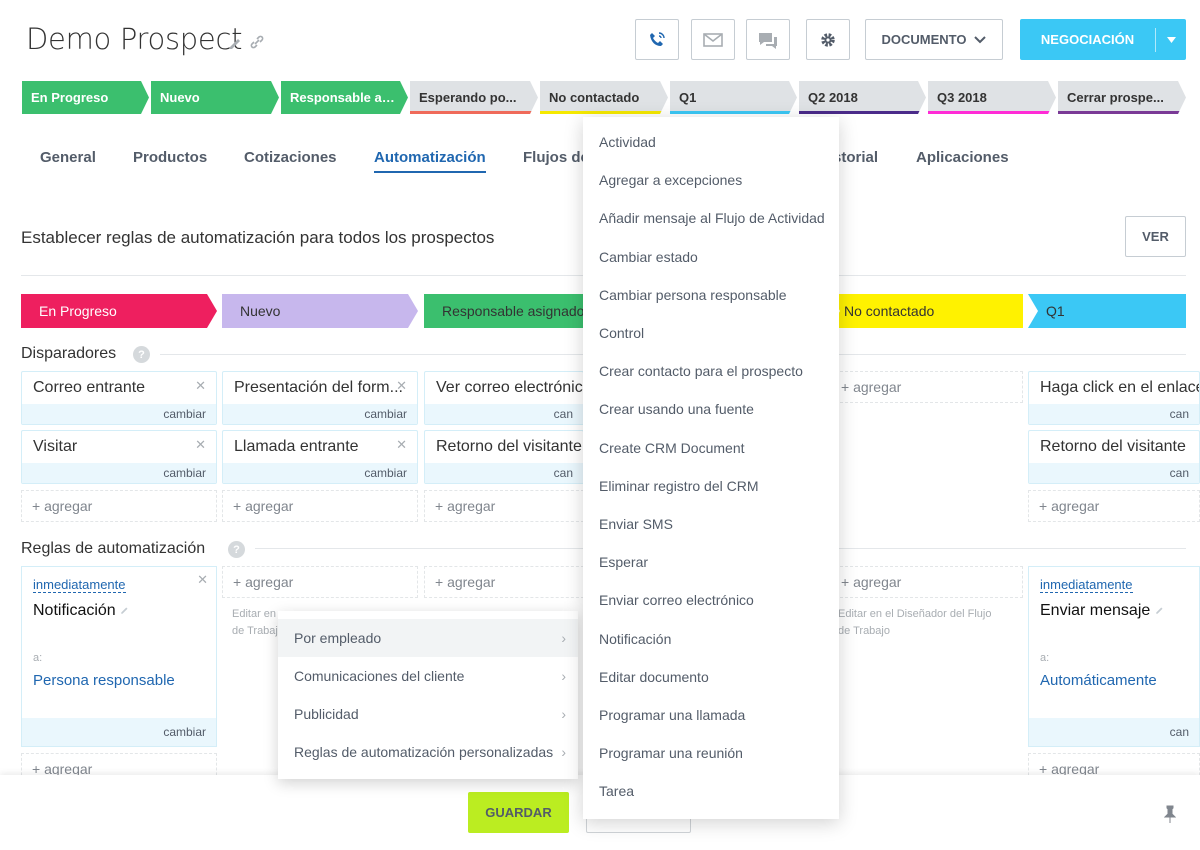 The width and height of the screenshot is (1200, 850). Describe the element at coordinates (215, 97) in the screenshot. I see `stage-1: Nuevo` at that location.